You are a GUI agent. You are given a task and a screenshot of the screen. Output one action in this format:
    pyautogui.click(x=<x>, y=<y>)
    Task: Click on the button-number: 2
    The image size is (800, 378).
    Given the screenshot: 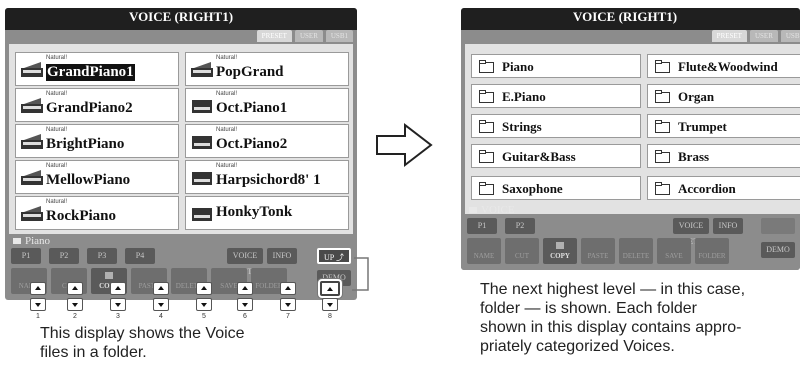 What is the action you would take?
    pyautogui.click(x=75, y=316)
    